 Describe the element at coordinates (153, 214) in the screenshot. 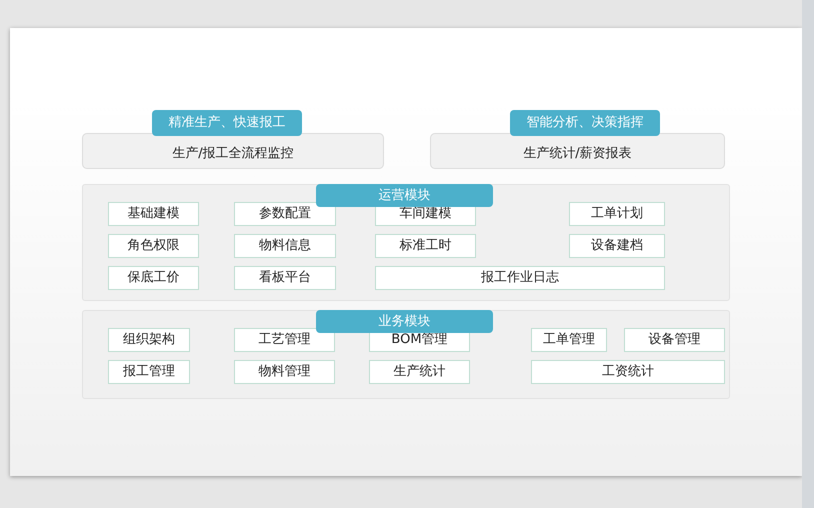

I see `module-item: 基础建模` at that location.